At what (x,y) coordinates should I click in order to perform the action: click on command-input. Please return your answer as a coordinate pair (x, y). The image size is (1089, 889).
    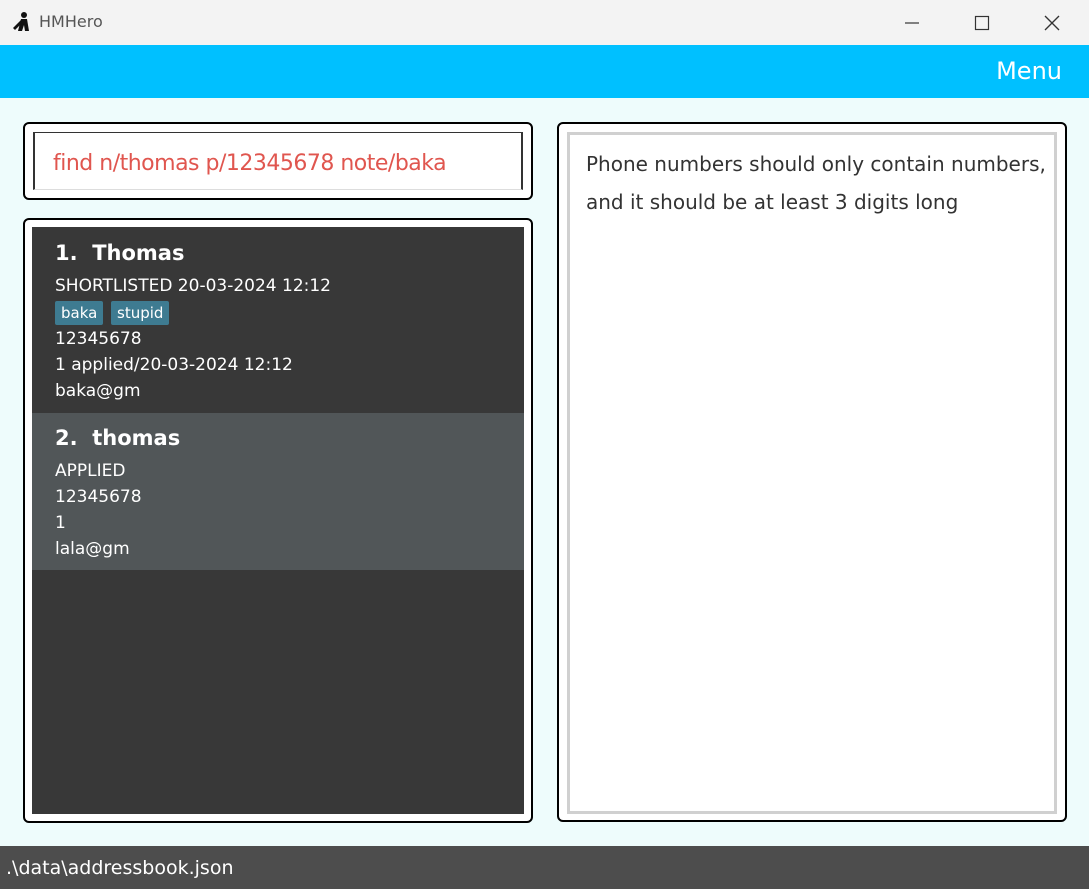
    Looking at the image, I should click on (283, 163).